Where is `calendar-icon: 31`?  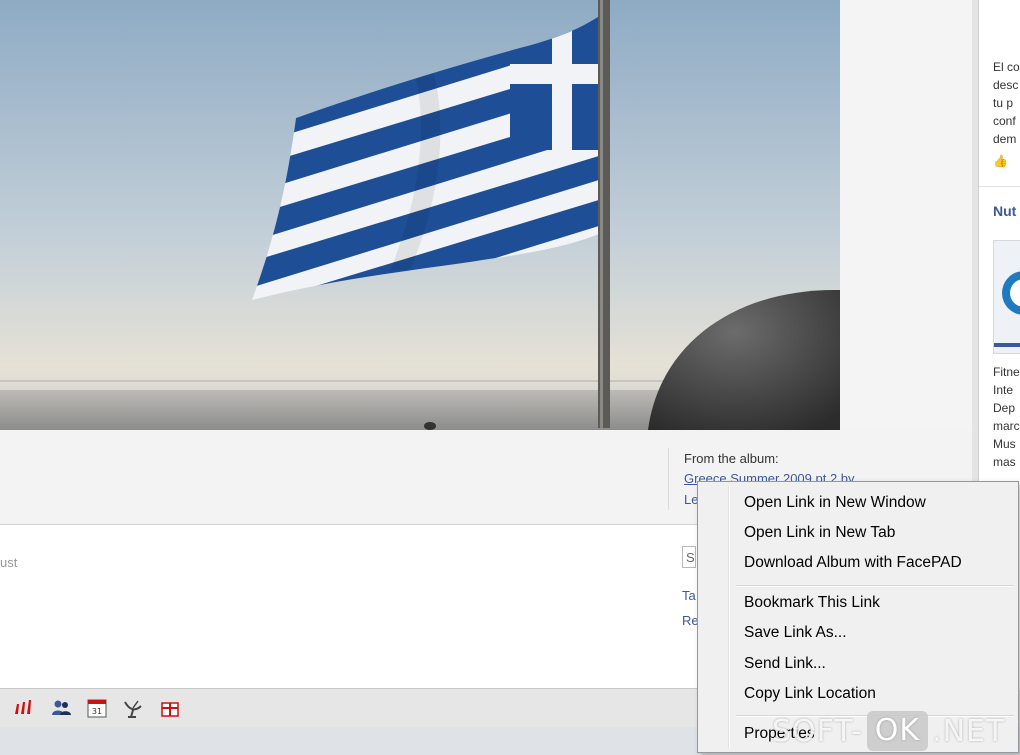
calendar-icon: 31 is located at coordinates (97, 708).